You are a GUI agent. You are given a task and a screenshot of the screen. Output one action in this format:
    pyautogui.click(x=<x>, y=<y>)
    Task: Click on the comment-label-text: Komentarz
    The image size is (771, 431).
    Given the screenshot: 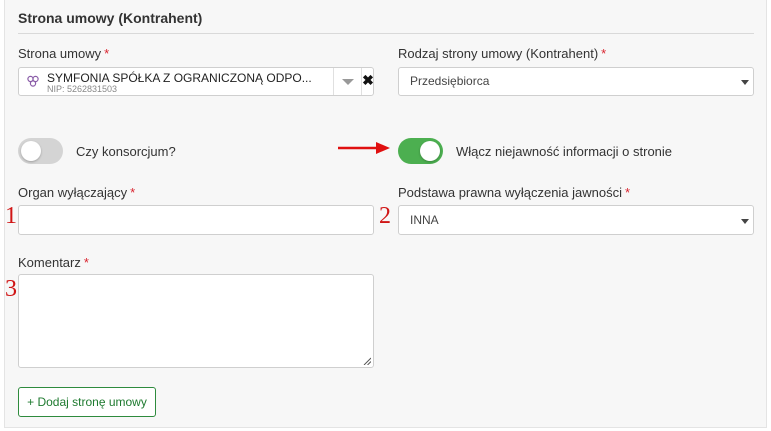 What is the action you would take?
    pyautogui.click(x=49, y=262)
    